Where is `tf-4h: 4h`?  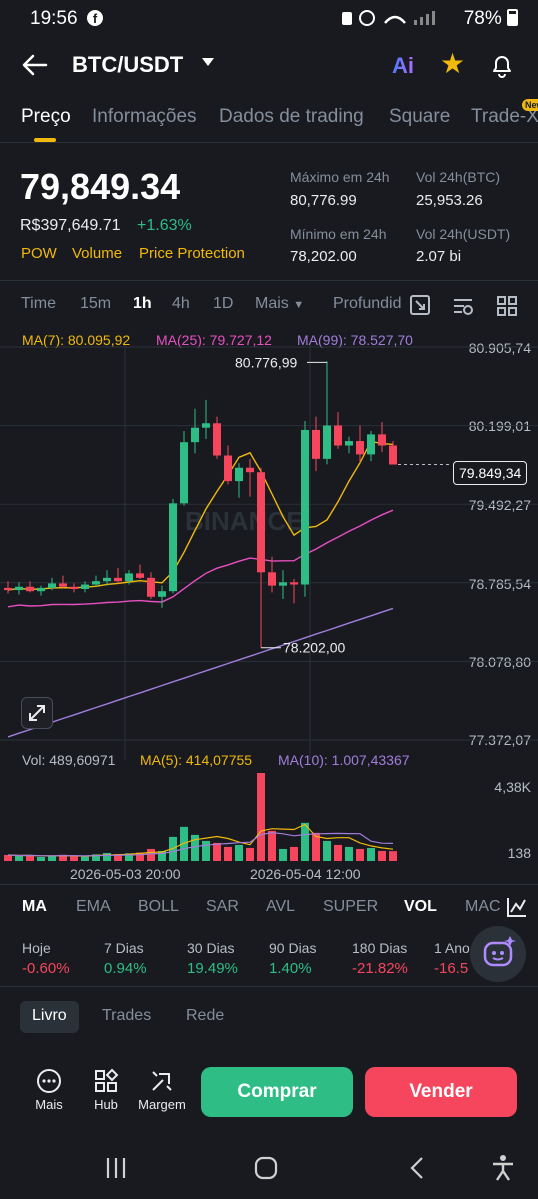 tf-4h: 4h is located at coordinates (181, 304).